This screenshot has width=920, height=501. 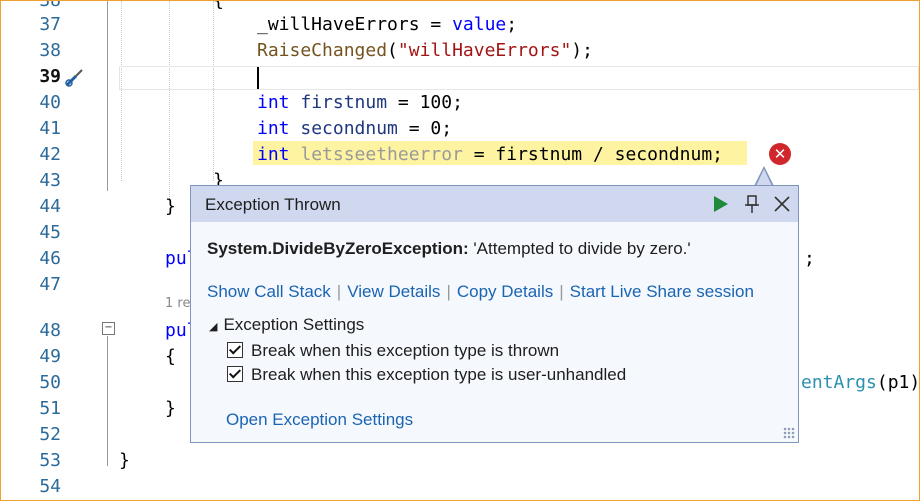 I want to click on code-keyword: value, so click(x=479, y=24).